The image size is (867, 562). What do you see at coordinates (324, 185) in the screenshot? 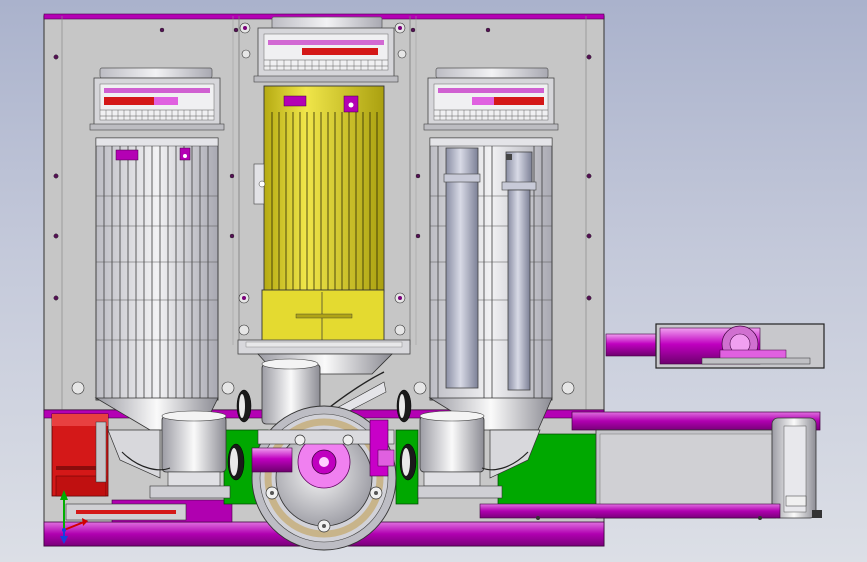
I see `center-motor` at bounding box center [324, 185].